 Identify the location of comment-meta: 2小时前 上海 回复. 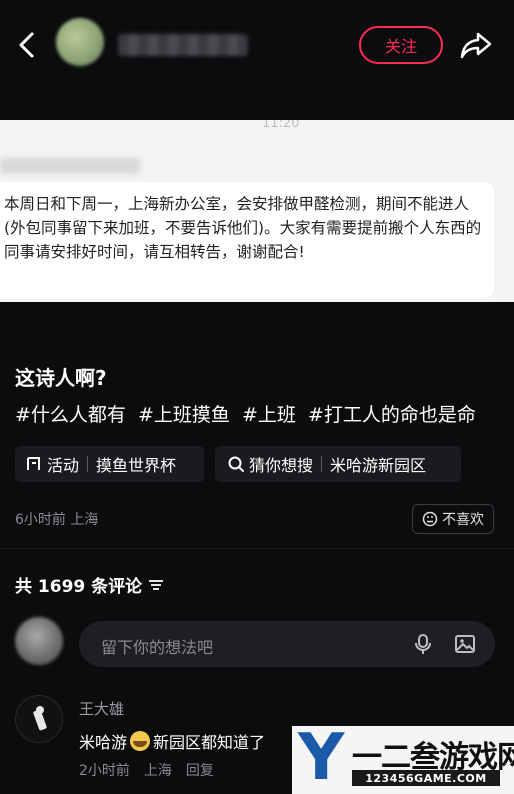
(153, 770).